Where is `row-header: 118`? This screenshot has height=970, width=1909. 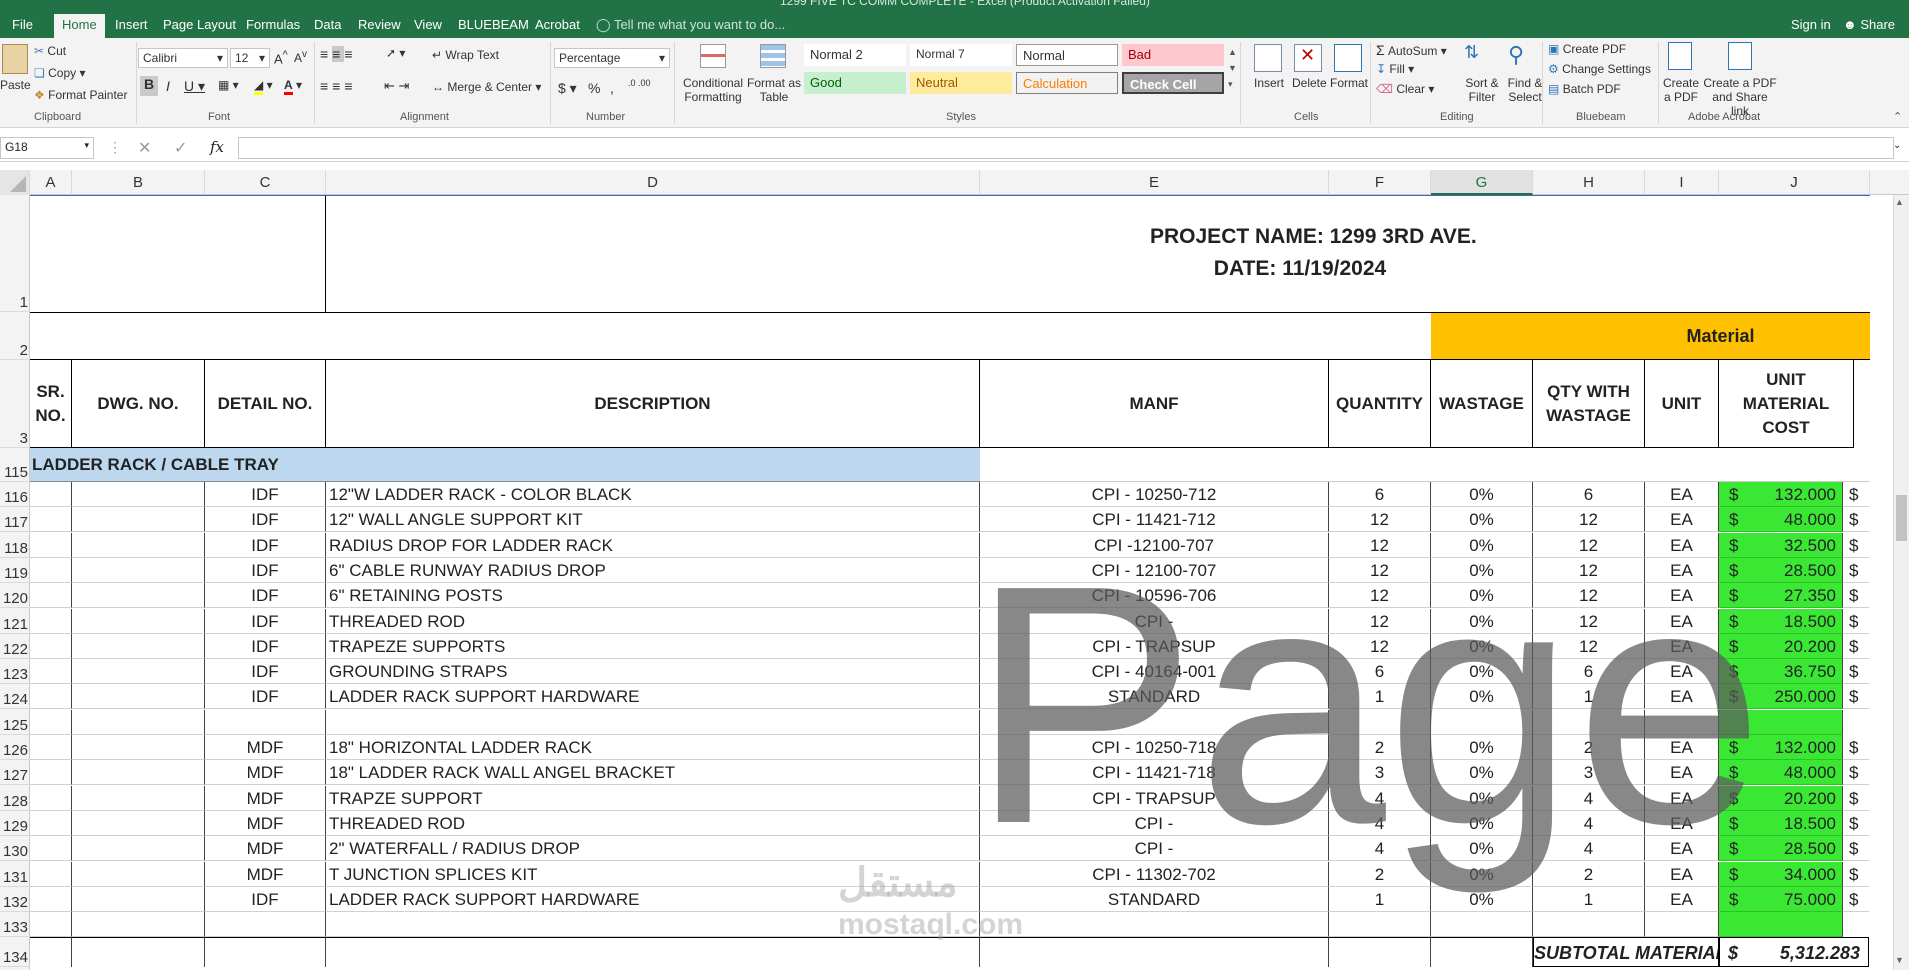 row-header: 118 is located at coordinates (15, 545).